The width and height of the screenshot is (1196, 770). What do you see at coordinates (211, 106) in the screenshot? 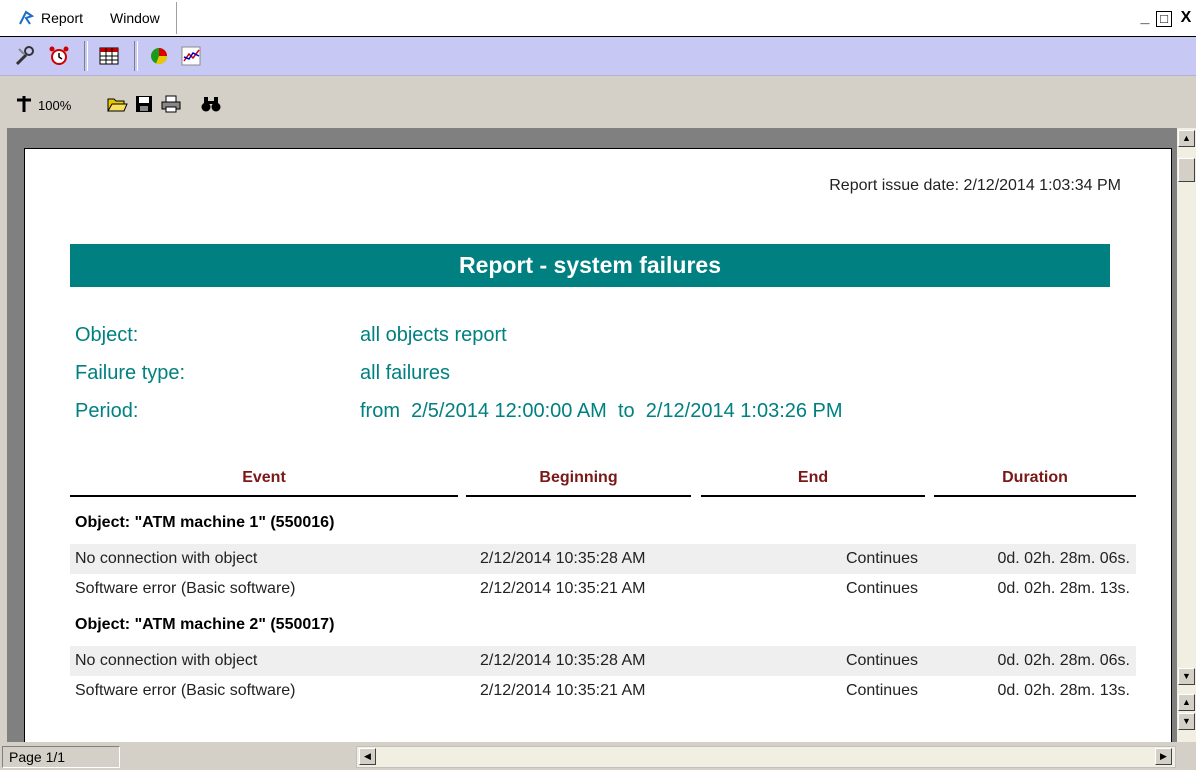
I see `find-binoculars-icon` at bounding box center [211, 106].